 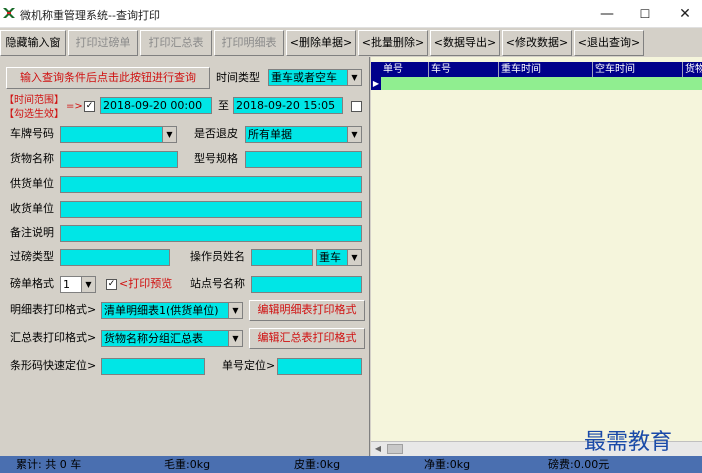 What do you see at coordinates (546, 69) in the screenshot?
I see `column-header-gross-time: 重车时间` at bounding box center [546, 69].